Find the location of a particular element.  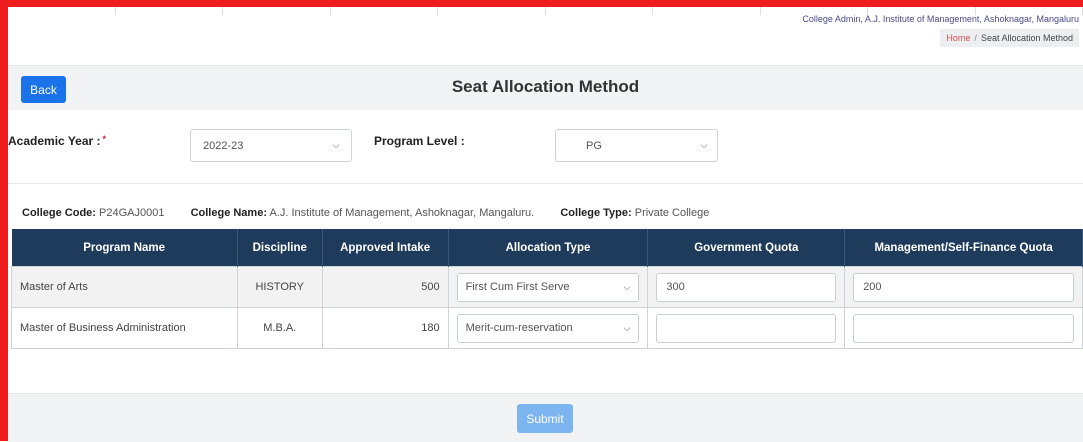

page-title: Seat Allocation Method is located at coordinates (545, 86).